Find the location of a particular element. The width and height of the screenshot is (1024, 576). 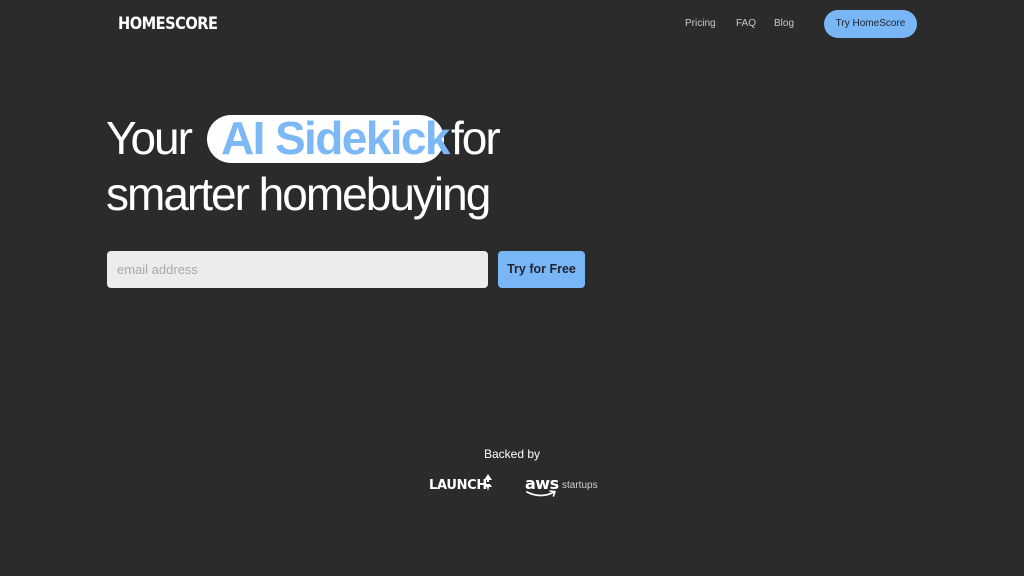

backed-by-heading: Backed by is located at coordinates (512, 454).